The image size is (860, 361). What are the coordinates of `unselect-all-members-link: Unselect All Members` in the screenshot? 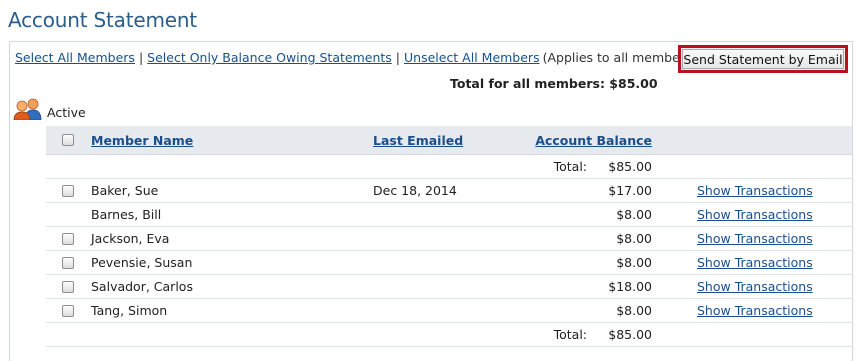 It's located at (472, 57).